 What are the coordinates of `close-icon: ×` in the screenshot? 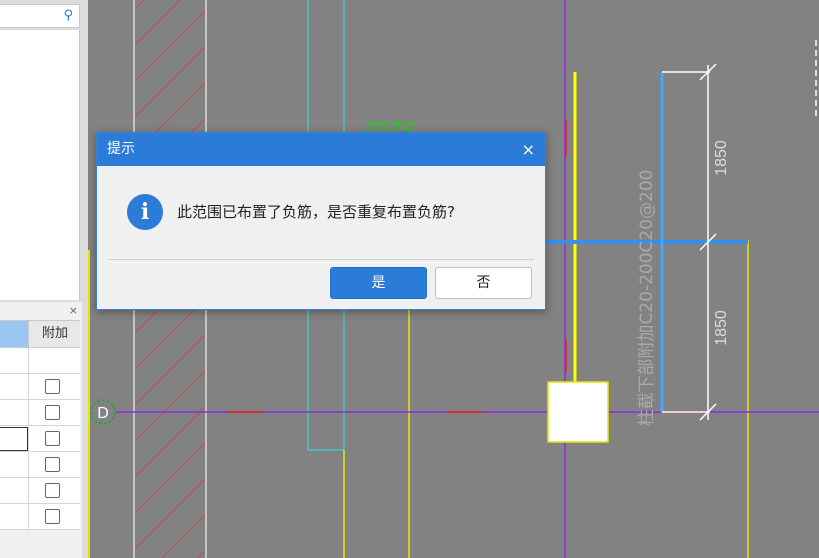 It's located at (528, 149).